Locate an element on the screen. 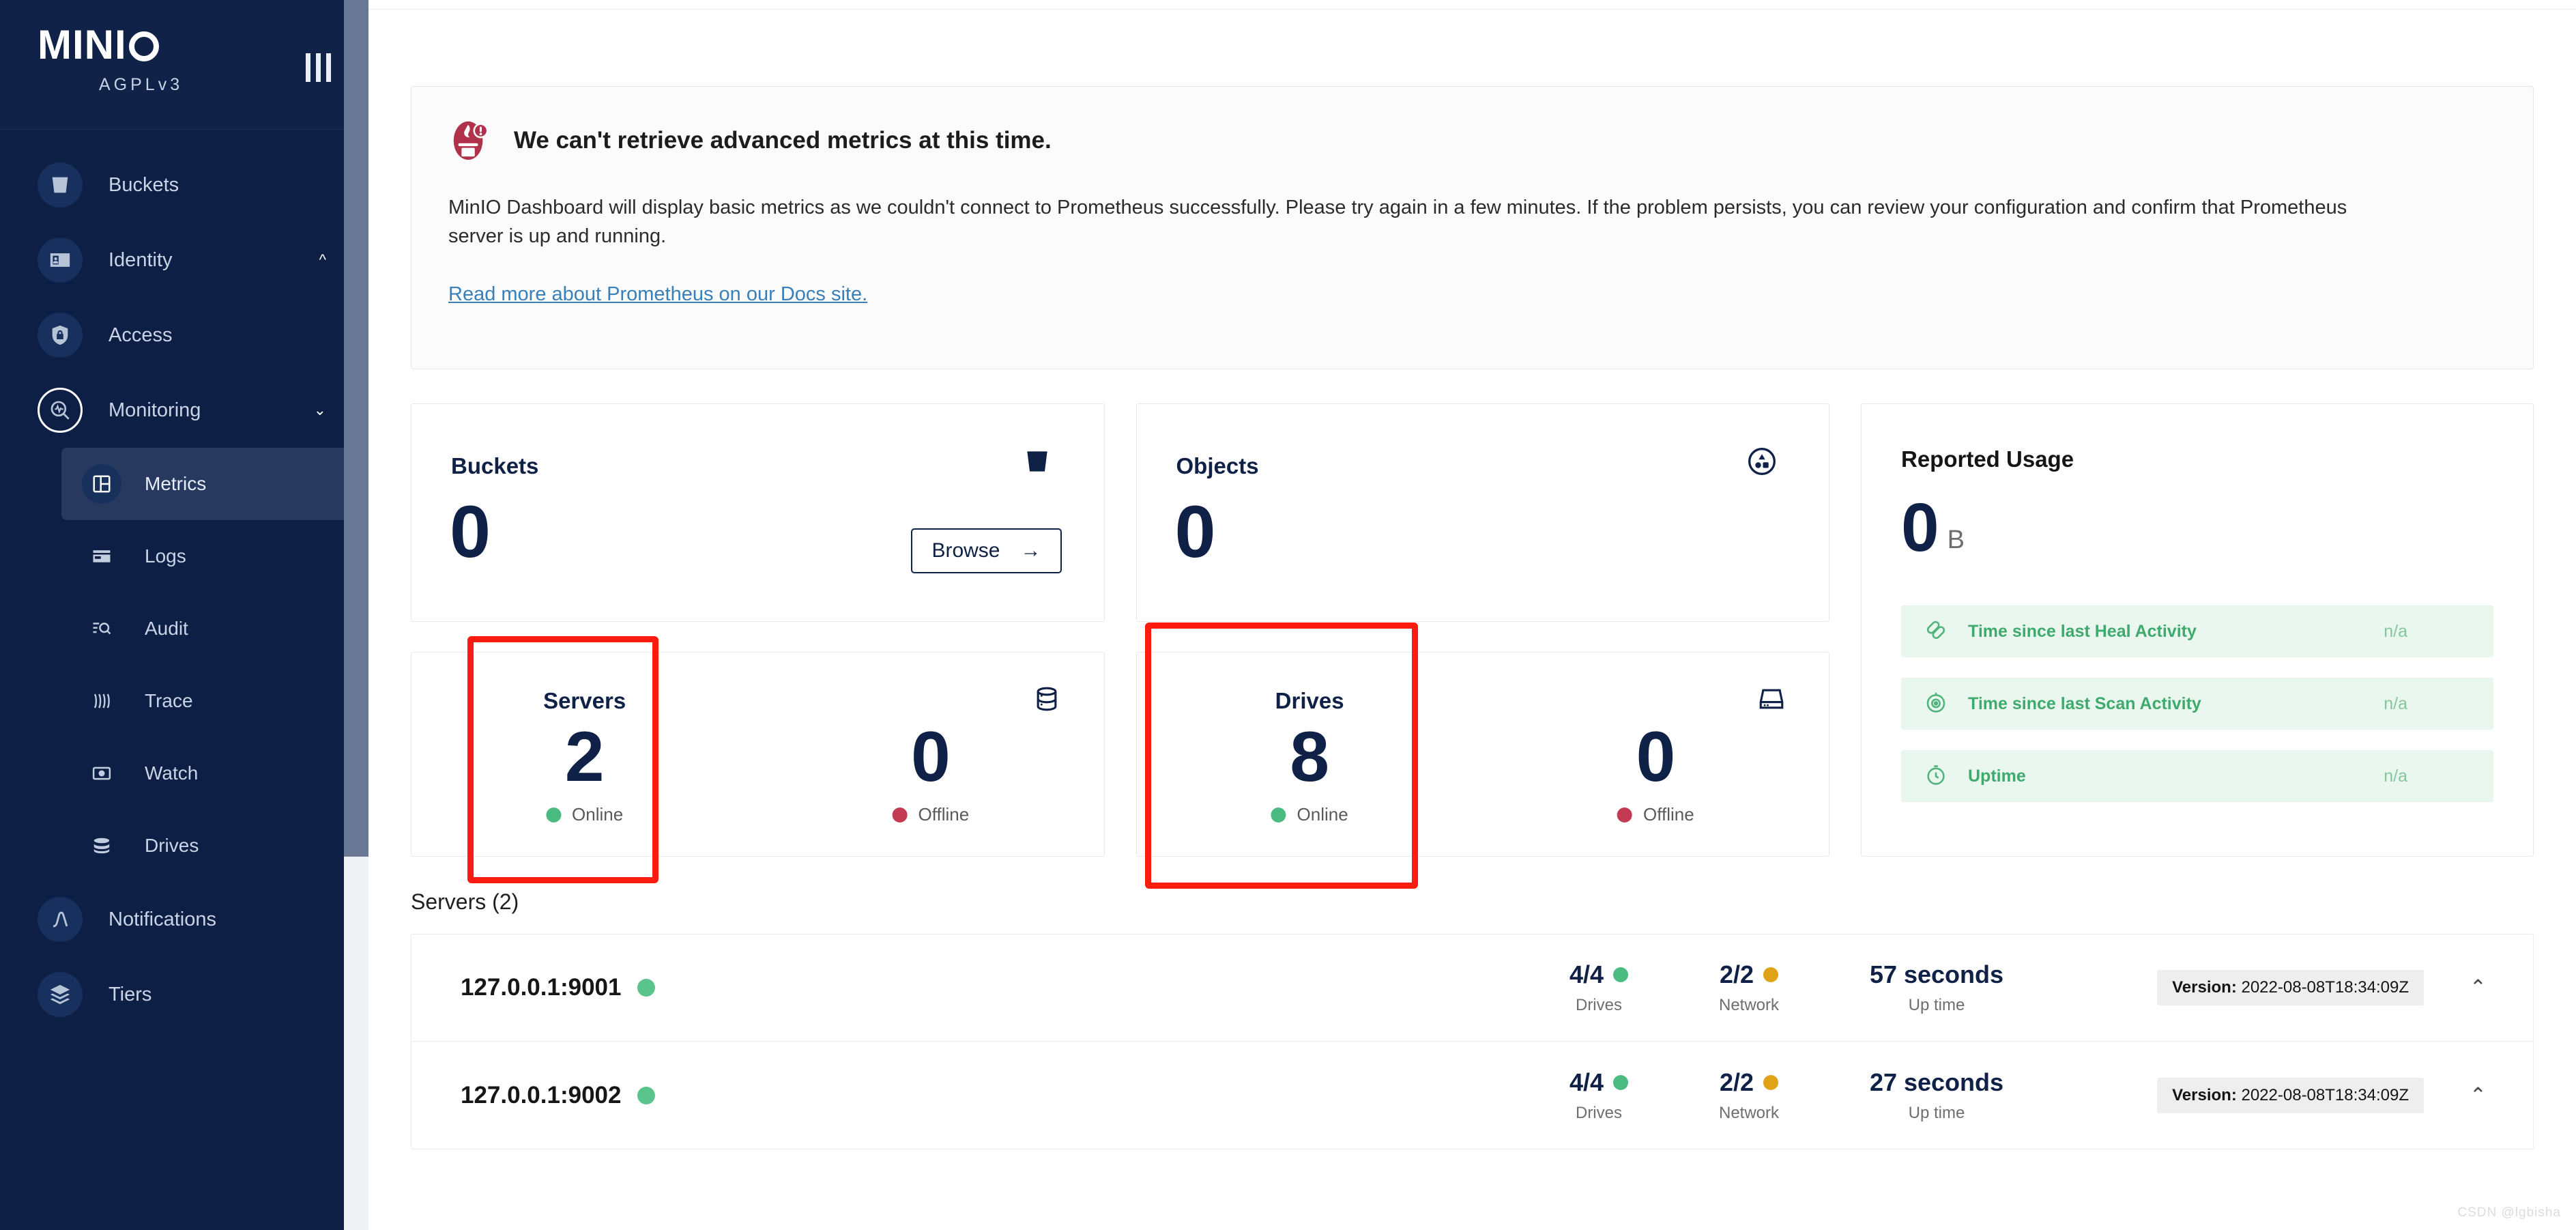  layers-icon is located at coordinates (60, 994).